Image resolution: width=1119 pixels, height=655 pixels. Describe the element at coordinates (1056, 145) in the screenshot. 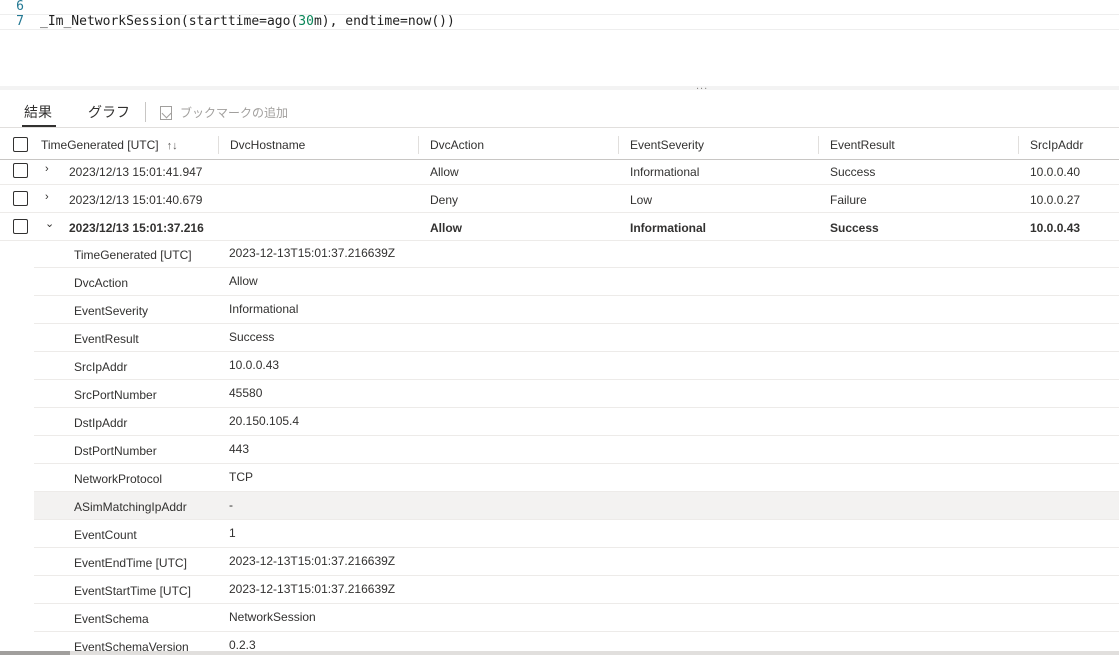

I see `column-header-srcipaddr: SrcIpAddr` at that location.